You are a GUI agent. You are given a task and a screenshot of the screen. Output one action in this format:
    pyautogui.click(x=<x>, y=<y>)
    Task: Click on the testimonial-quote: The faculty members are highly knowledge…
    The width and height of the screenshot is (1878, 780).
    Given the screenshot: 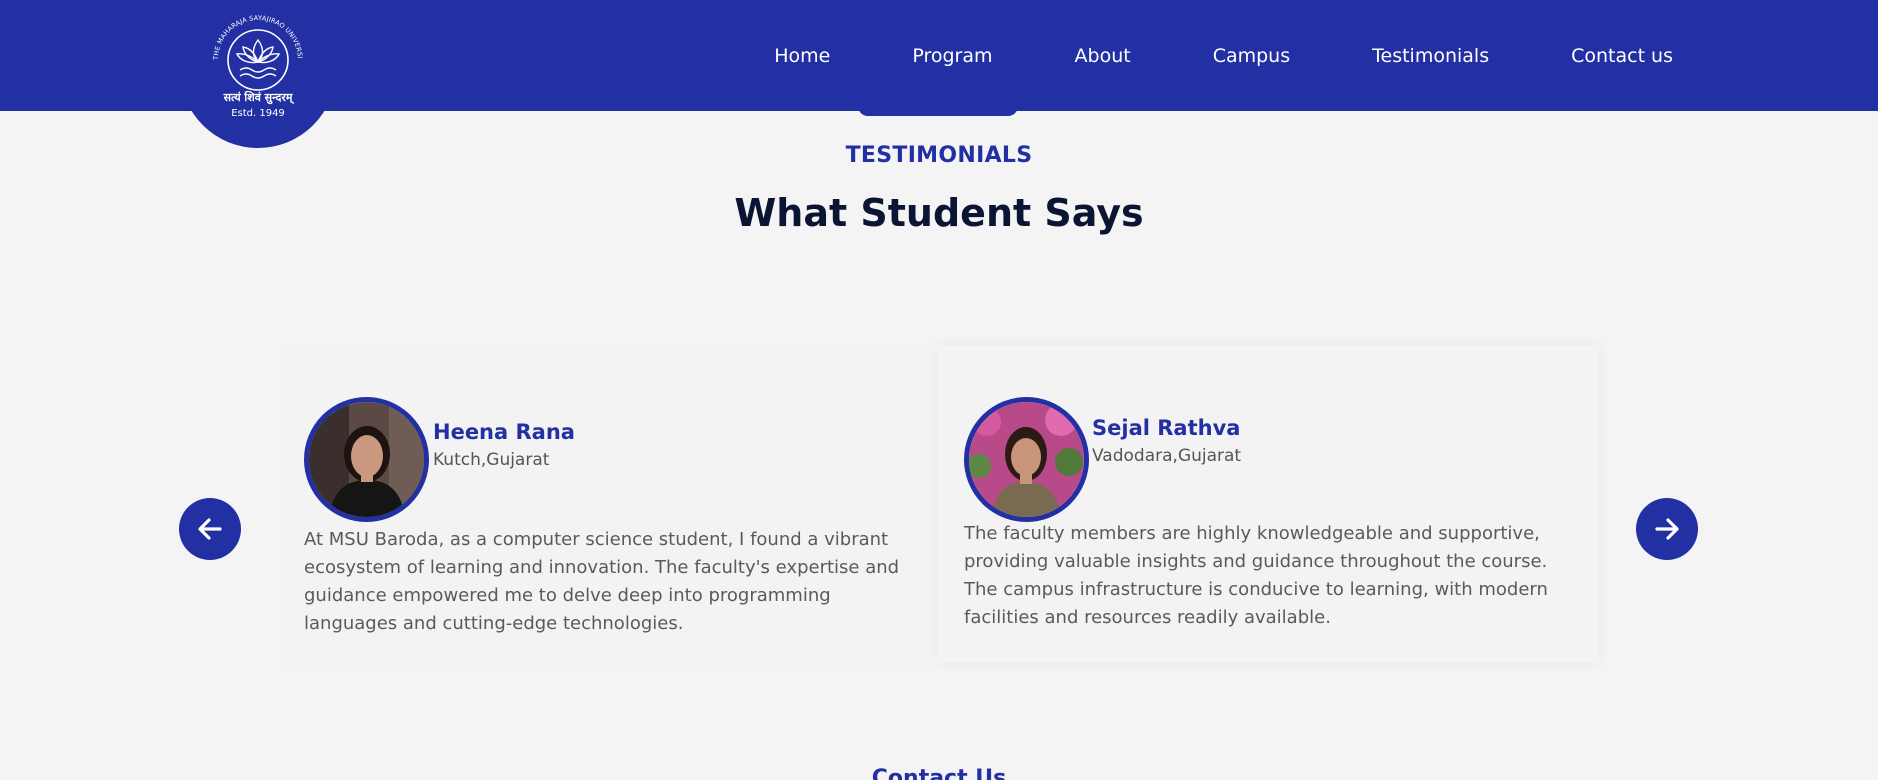 What is the action you would take?
    pyautogui.click(x=1256, y=575)
    